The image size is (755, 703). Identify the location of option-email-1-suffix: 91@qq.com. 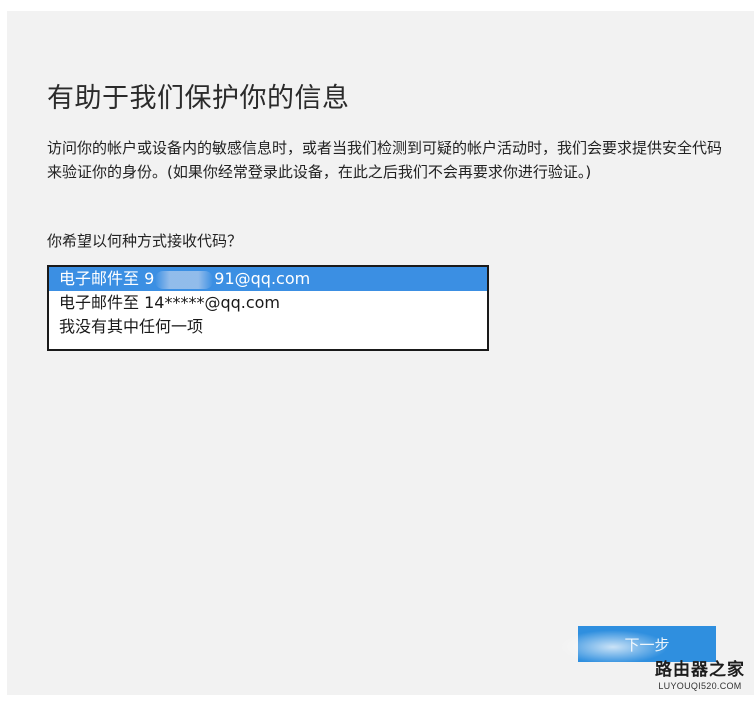
(262, 278).